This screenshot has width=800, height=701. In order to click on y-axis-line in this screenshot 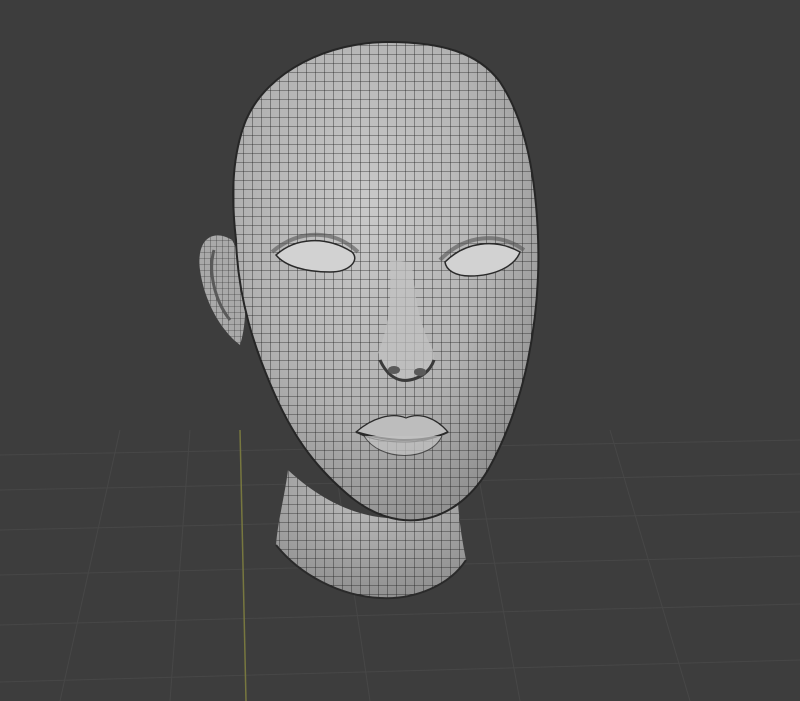, I will do `click(243, 565)`.